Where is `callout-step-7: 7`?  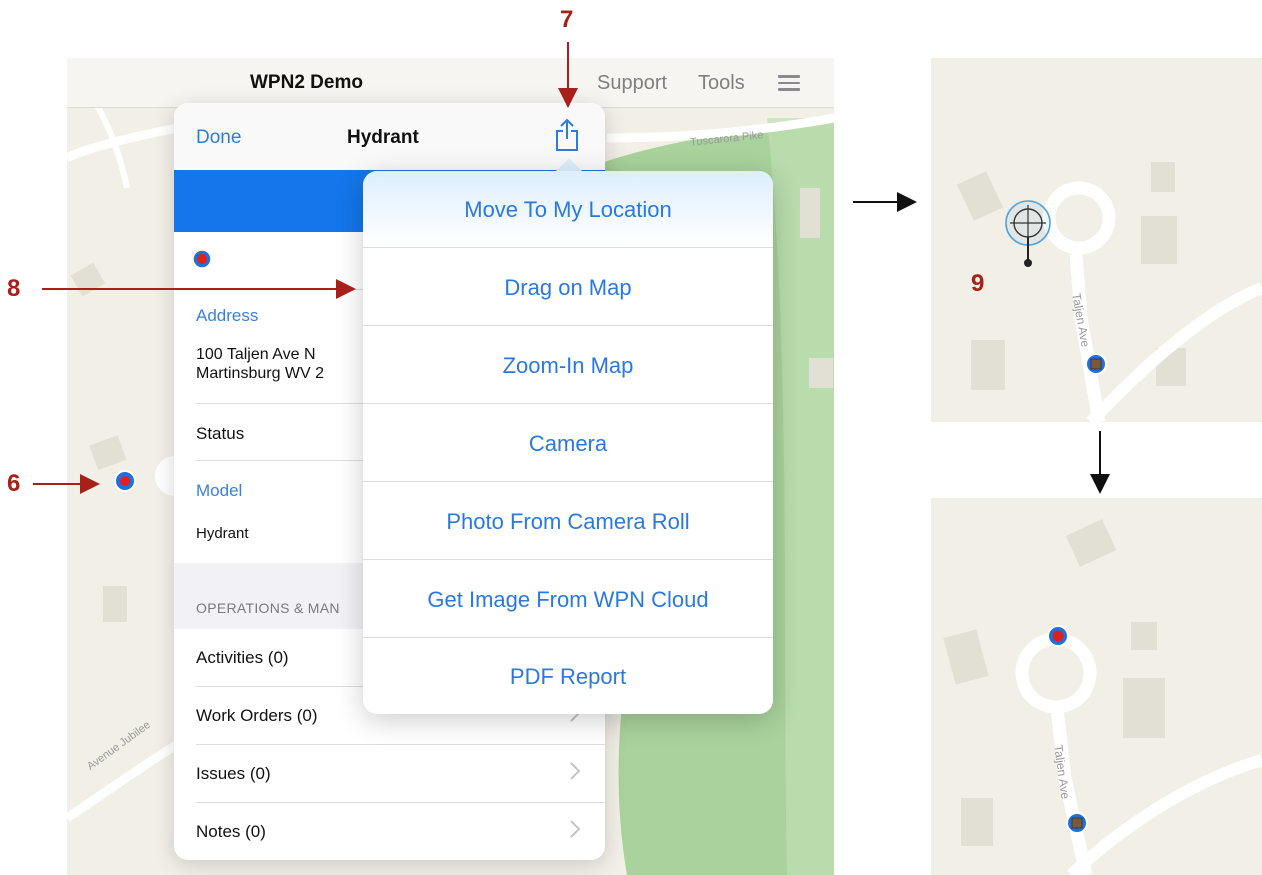 callout-step-7: 7 is located at coordinates (567, 19).